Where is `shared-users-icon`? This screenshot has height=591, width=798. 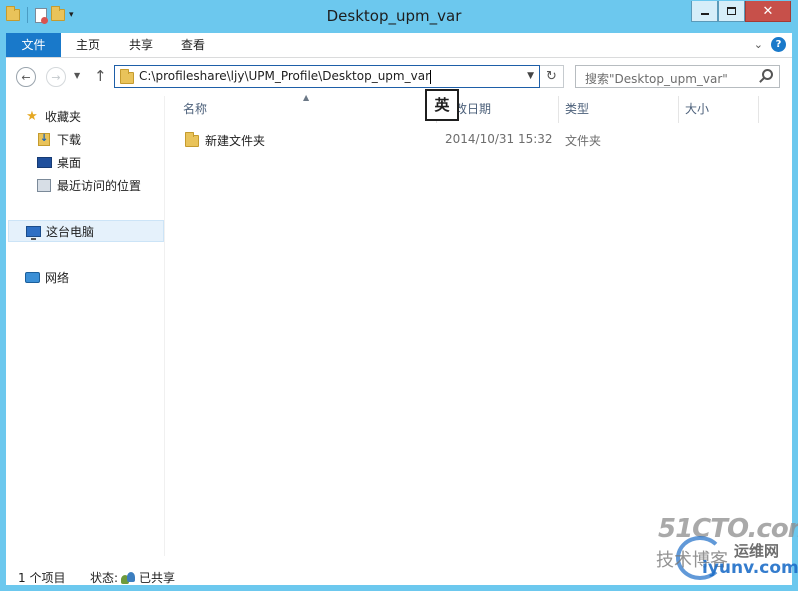 shared-users-icon is located at coordinates (128, 578).